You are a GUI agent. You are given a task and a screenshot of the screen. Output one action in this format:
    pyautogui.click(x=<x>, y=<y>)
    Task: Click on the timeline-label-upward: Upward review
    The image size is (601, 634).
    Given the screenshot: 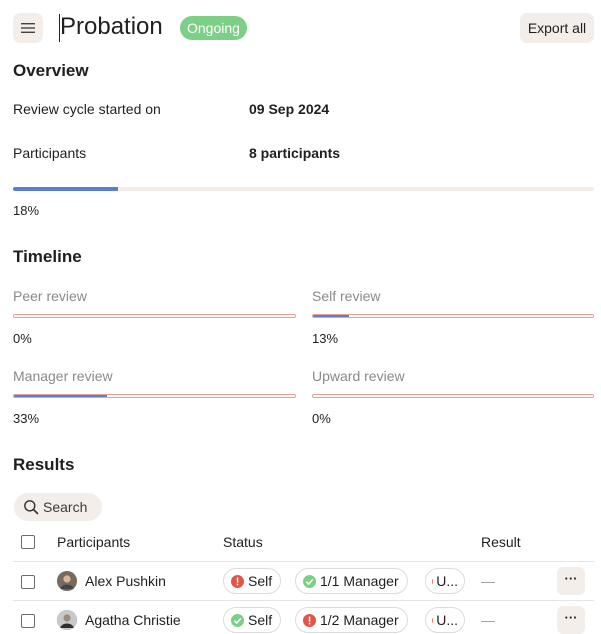 What is the action you would take?
    pyautogui.click(x=358, y=376)
    